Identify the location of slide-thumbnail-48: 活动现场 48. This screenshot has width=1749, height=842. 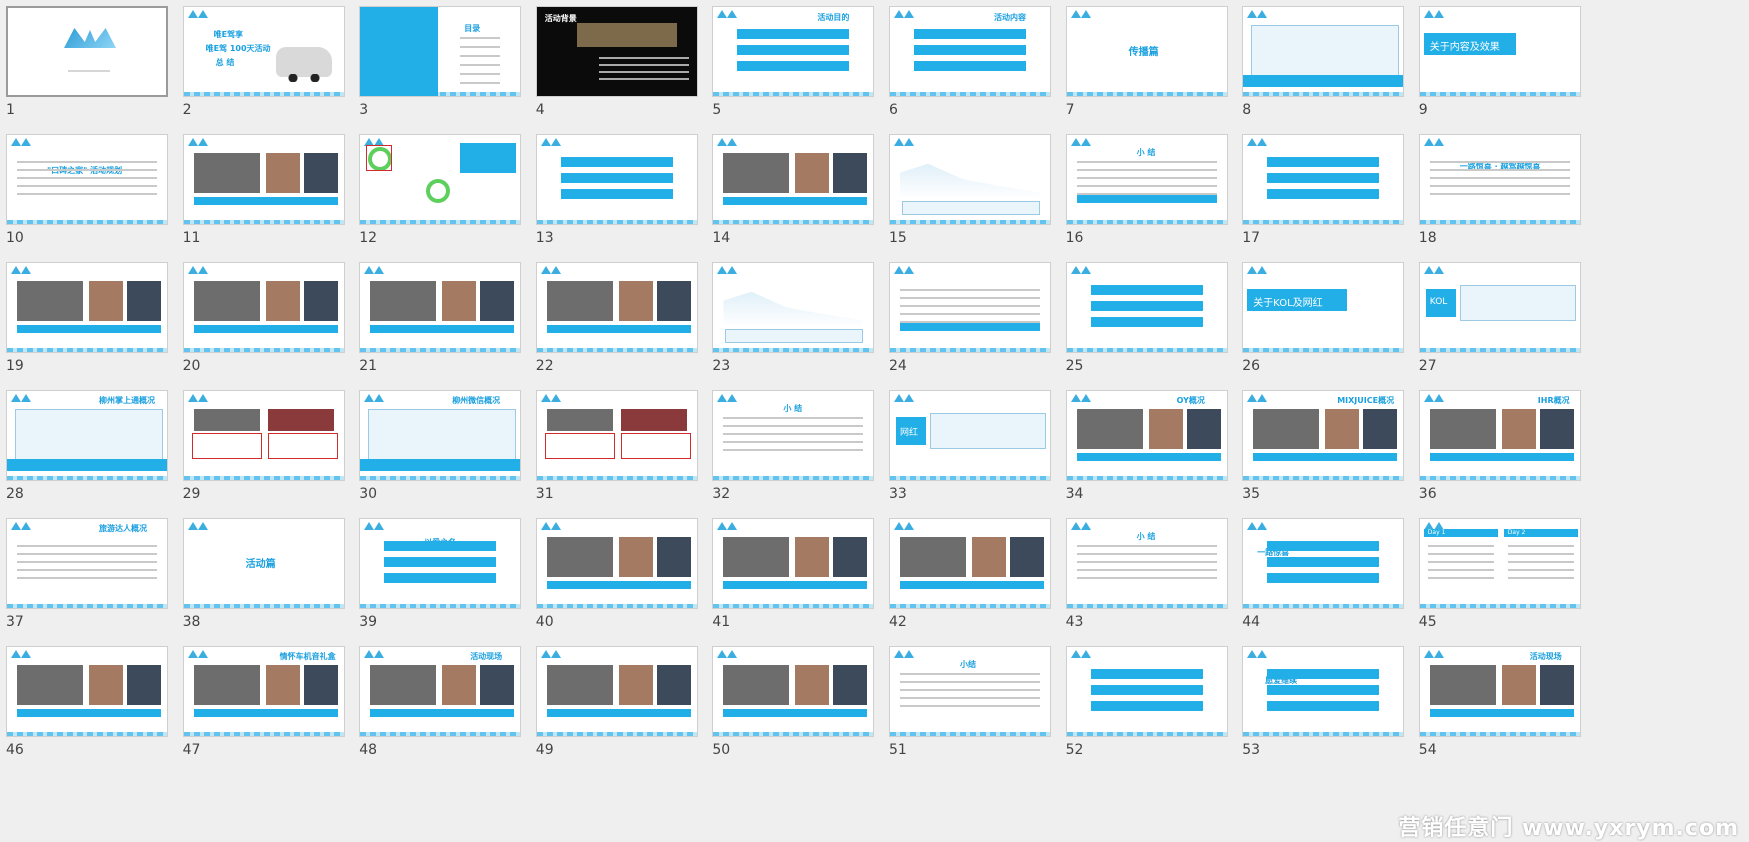
(441, 704).